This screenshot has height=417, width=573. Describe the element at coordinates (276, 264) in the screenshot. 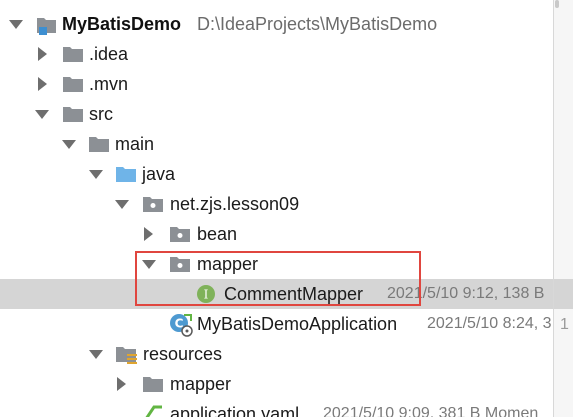

I see `tree-node-mapper-package: mapper` at that location.